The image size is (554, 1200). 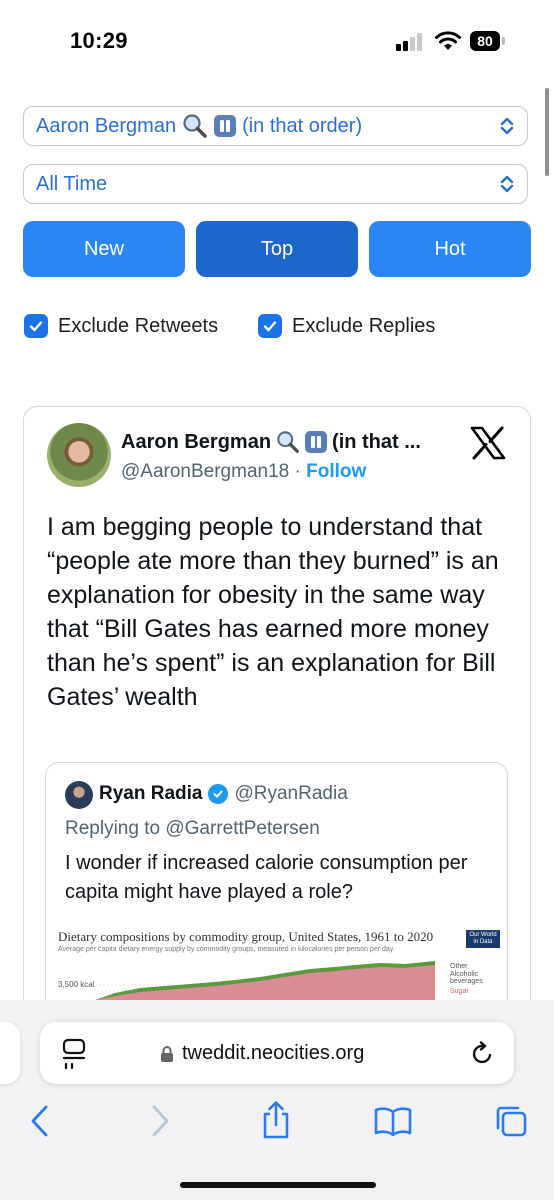 I want to click on handle-text: @AaronBergman18, so click(x=205, y=471).